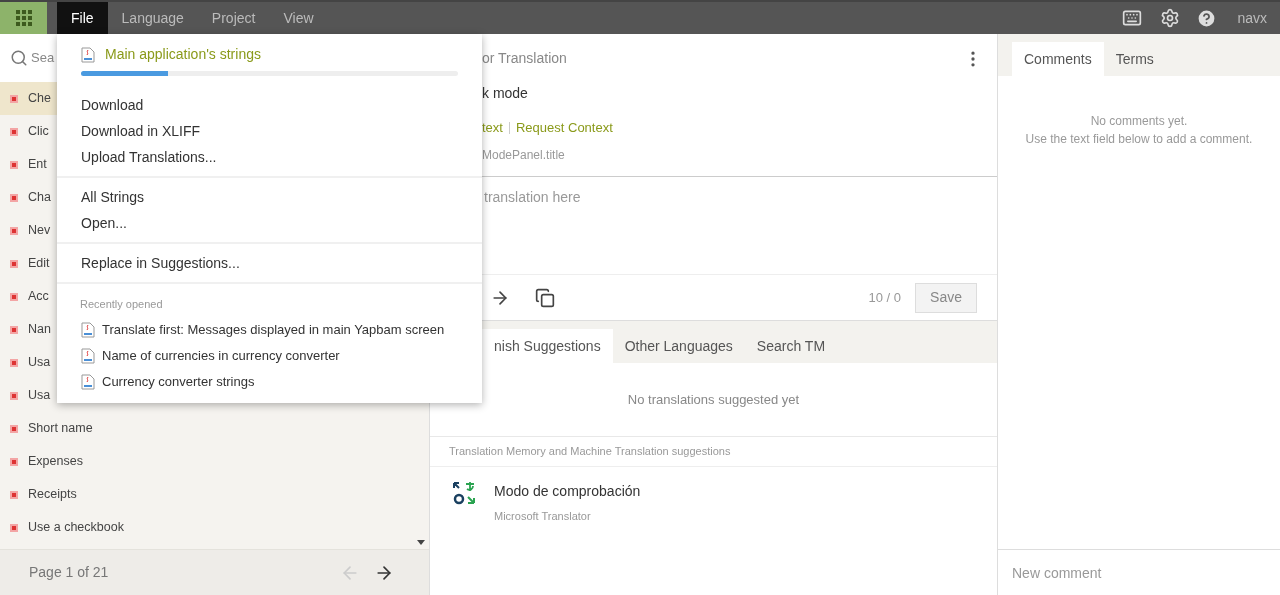  Describe the element at coordinates (713, 452) in the screenshot. I see `section-heading: Translation Memory and Machine Translation suggestions` at that location.